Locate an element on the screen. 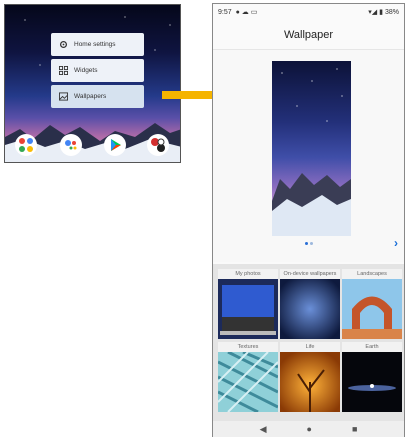 The image size is (408, 437). menu-item-label: Home settings is located at coordinates (95, 44).